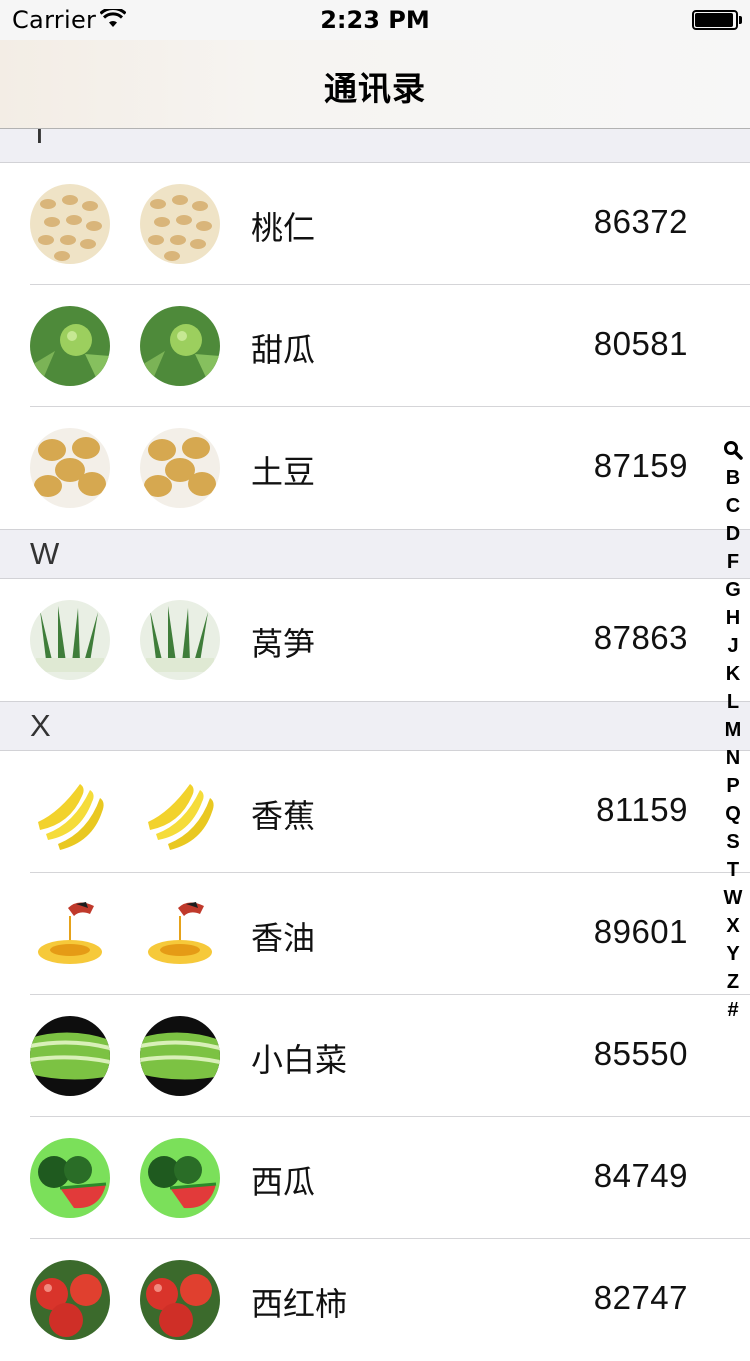 This screenshot has width=750, height=1361. I want to click on contact-name: 香油, so click(283, 938).